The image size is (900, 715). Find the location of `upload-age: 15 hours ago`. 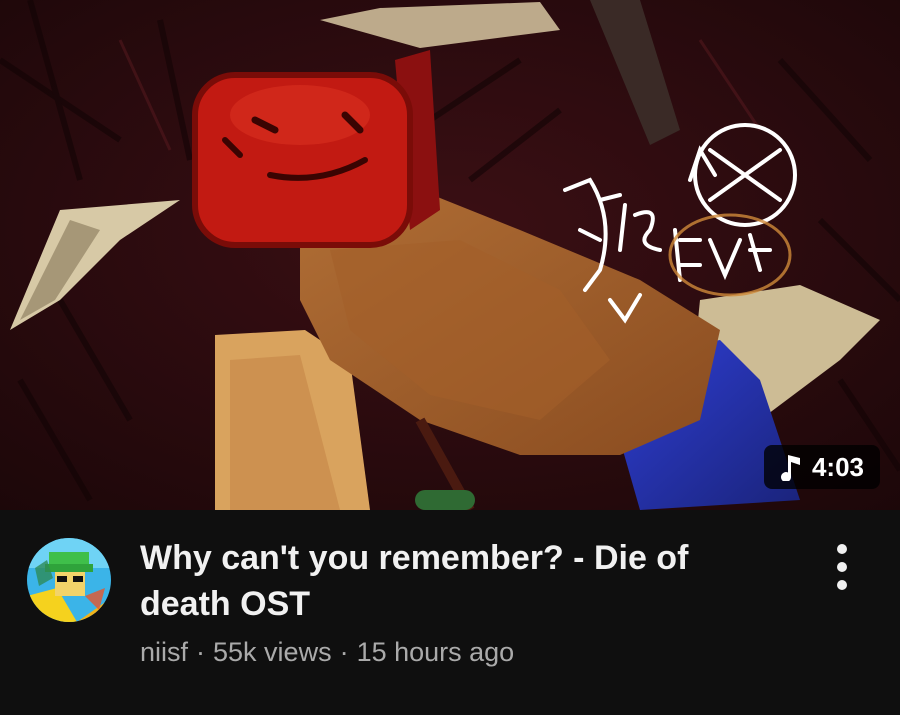

upload-age: 15 hours ago is located at coordinates (435, 652).